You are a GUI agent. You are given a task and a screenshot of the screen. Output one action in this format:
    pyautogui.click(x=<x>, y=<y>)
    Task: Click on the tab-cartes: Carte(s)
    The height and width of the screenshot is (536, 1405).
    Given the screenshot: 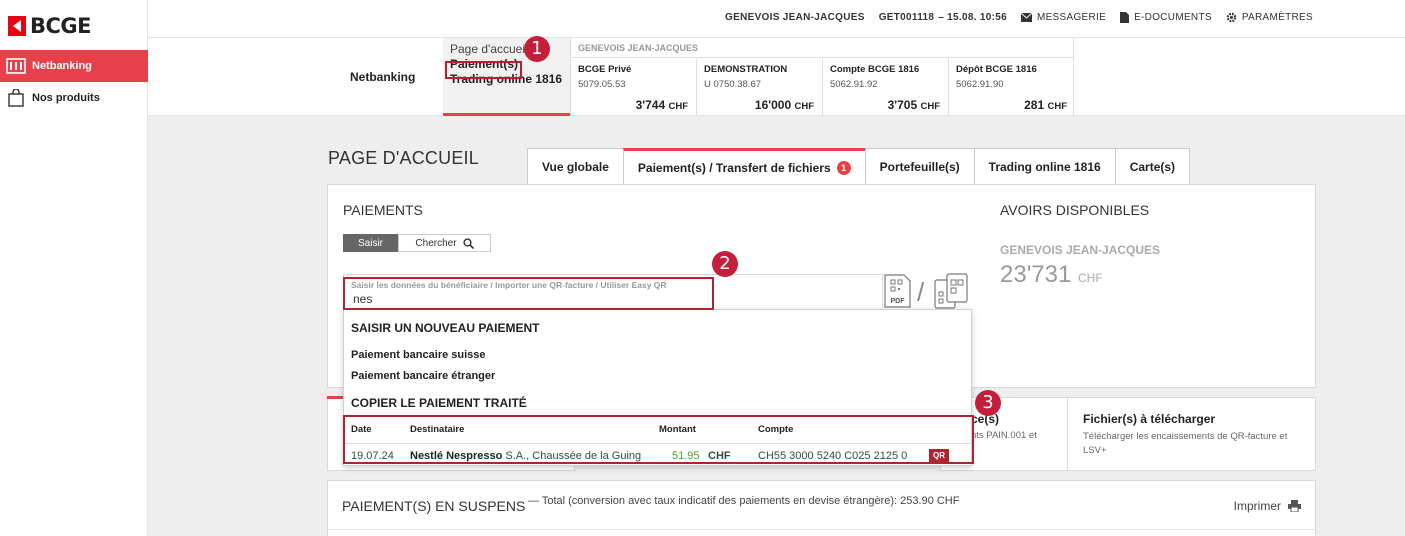 What is the action you would take?
    pyautogui.click(x=1152, y=166)
    